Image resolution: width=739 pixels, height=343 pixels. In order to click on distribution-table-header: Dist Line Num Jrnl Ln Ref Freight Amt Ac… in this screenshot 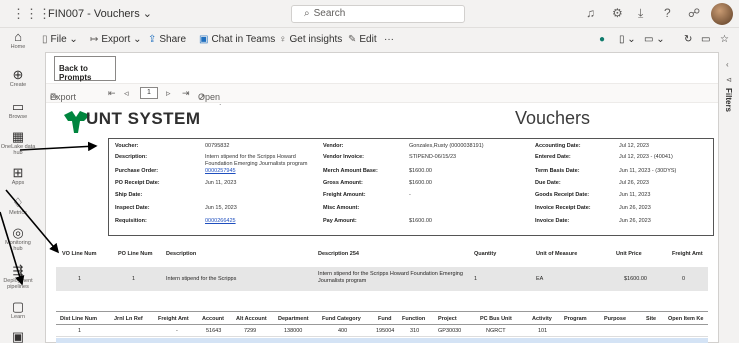, I will do `click(382, 318)`.